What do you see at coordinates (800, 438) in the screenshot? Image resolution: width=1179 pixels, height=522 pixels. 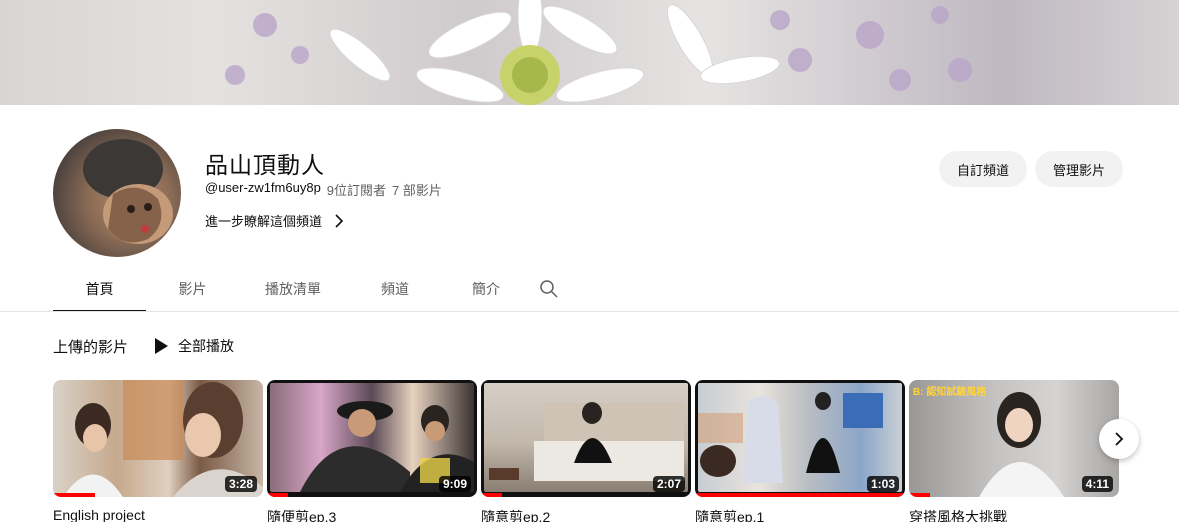 I see `video-thumbnail: 1:03` at bounding box center [800, 438].